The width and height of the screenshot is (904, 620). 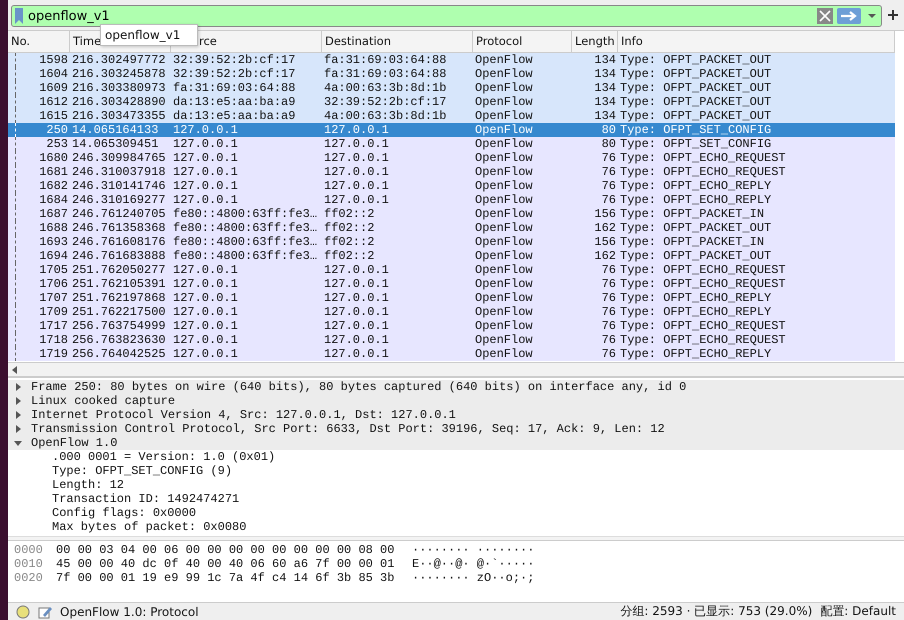 I want to click on profile-text: 配置: Default, so click(x=858, y=611).